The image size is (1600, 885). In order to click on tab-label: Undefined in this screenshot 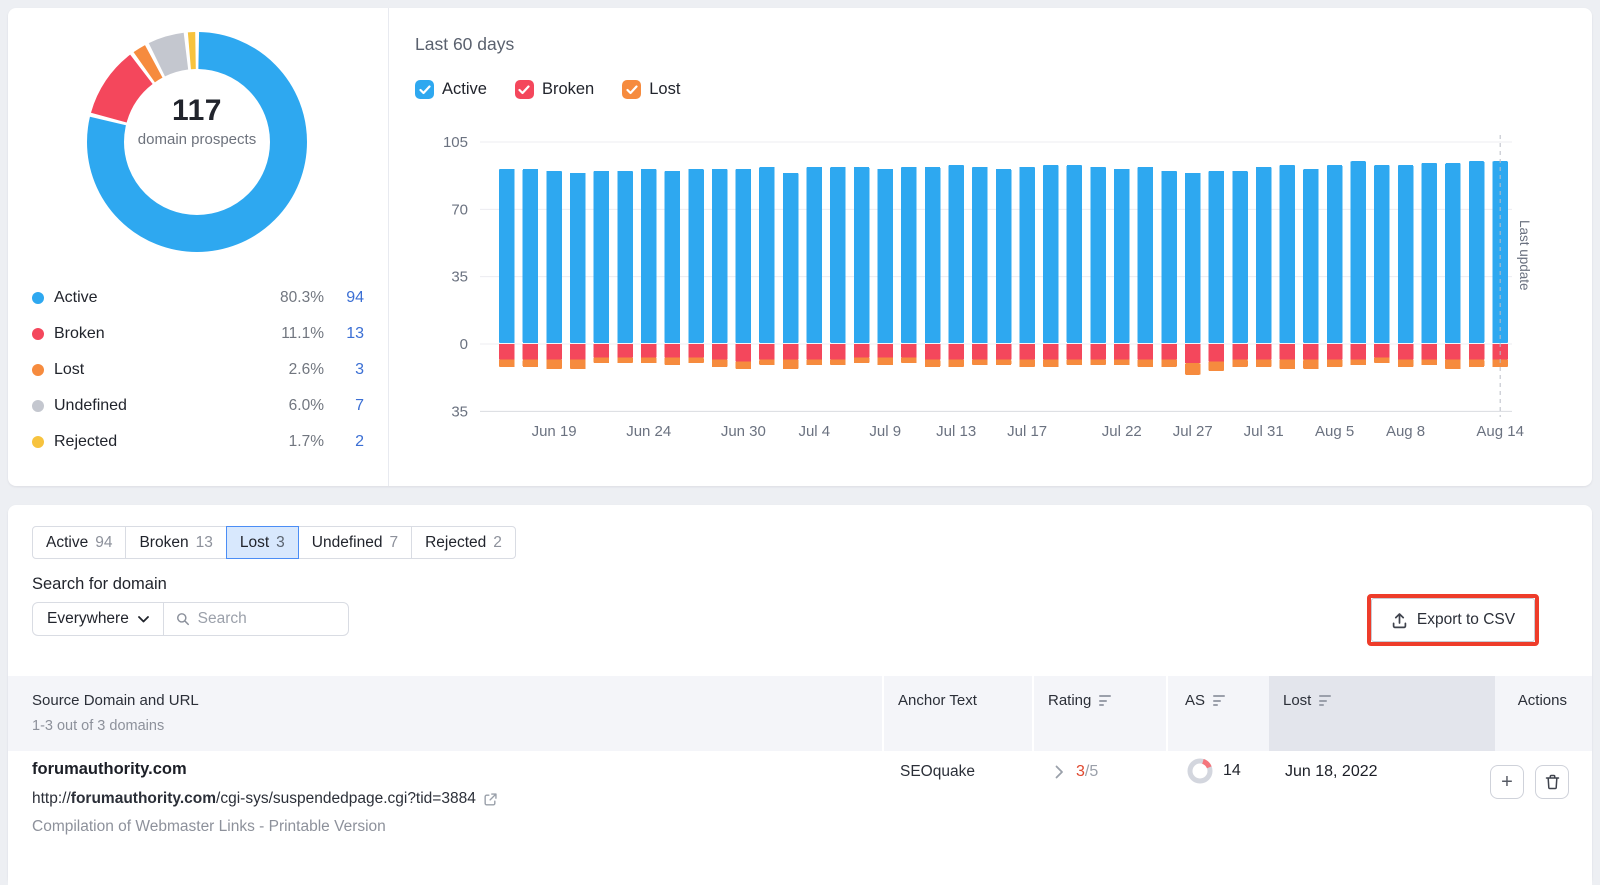, I will do `click(347, 542)`.